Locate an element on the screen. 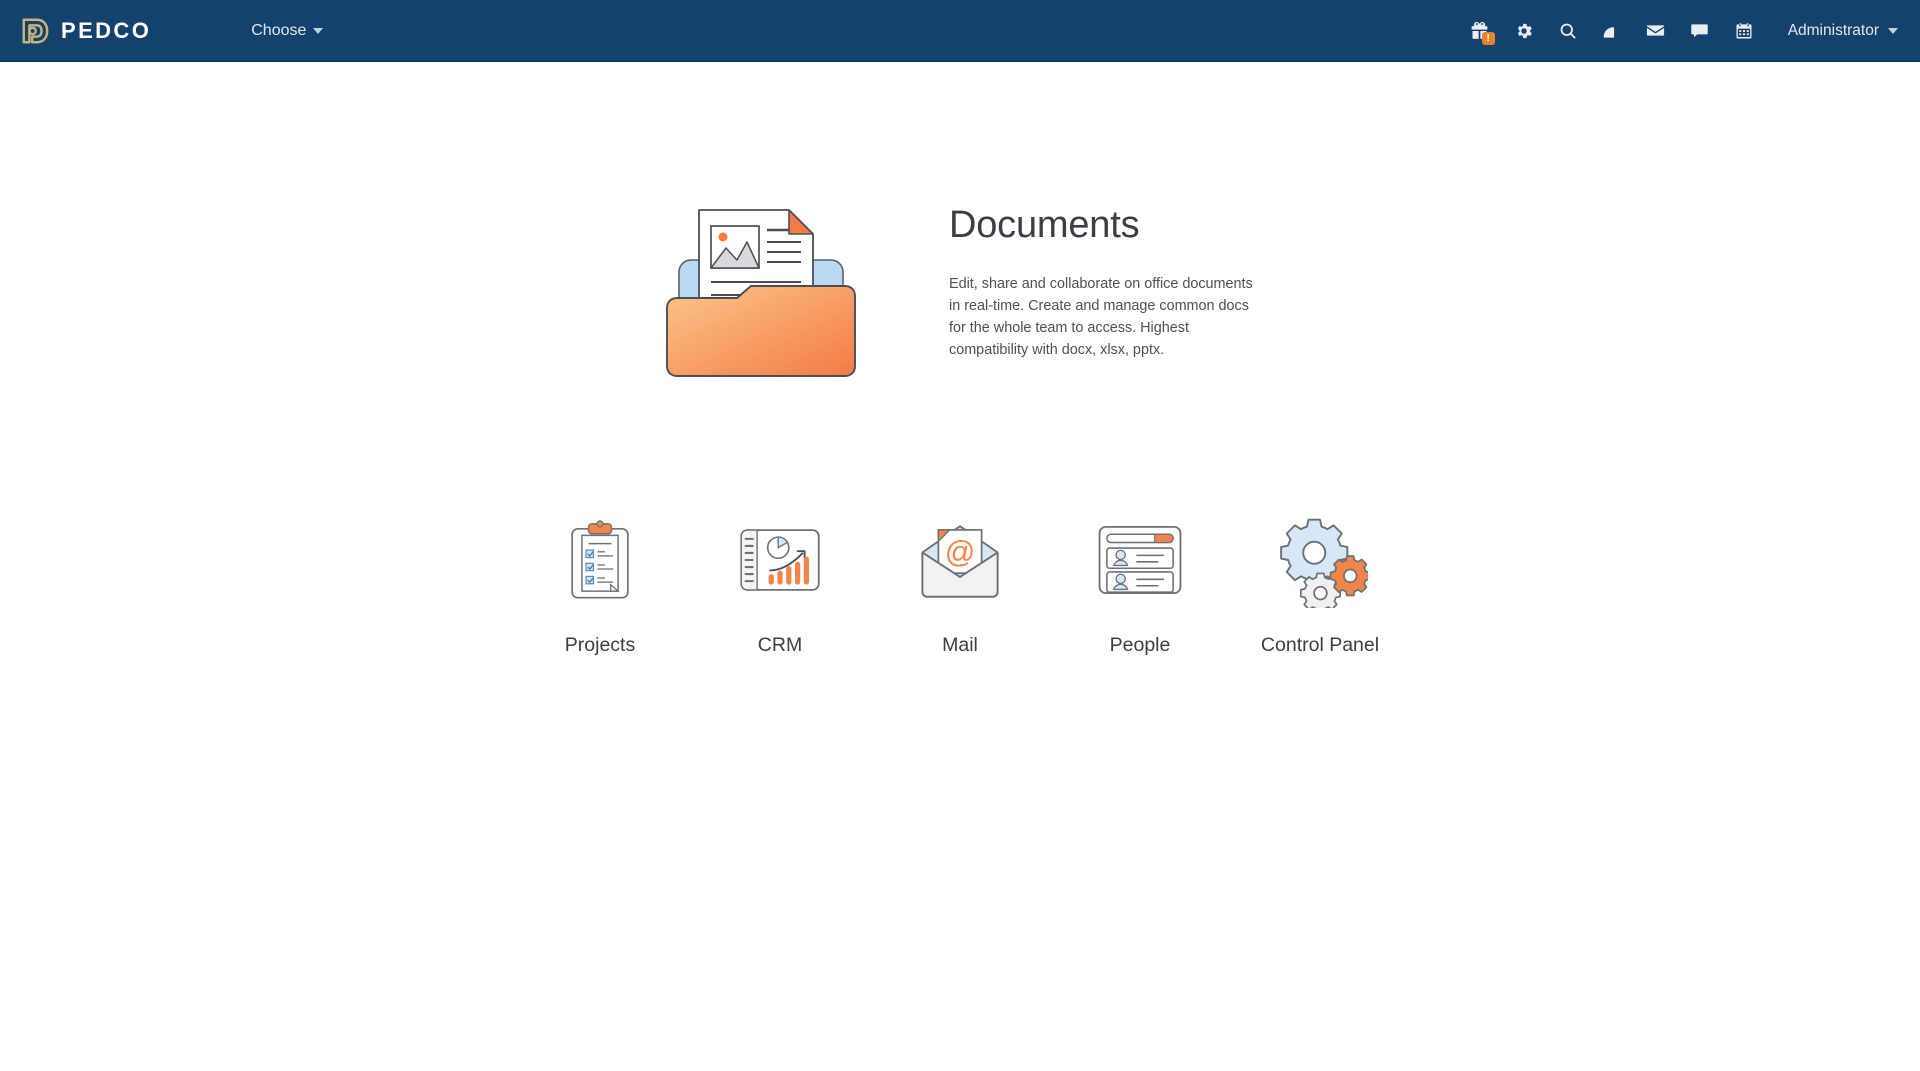  user-menu-button: Administrator is located at coordinates (1843, 30).